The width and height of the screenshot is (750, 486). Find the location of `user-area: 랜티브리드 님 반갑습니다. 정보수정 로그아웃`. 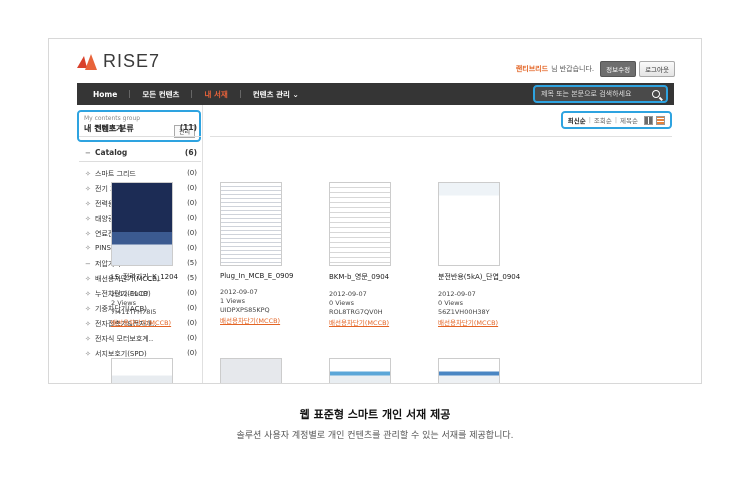

user-area: 랜티브리드 님 반갑습니다. 정보수정 로그아웃 is located at coordinates (595, 69).